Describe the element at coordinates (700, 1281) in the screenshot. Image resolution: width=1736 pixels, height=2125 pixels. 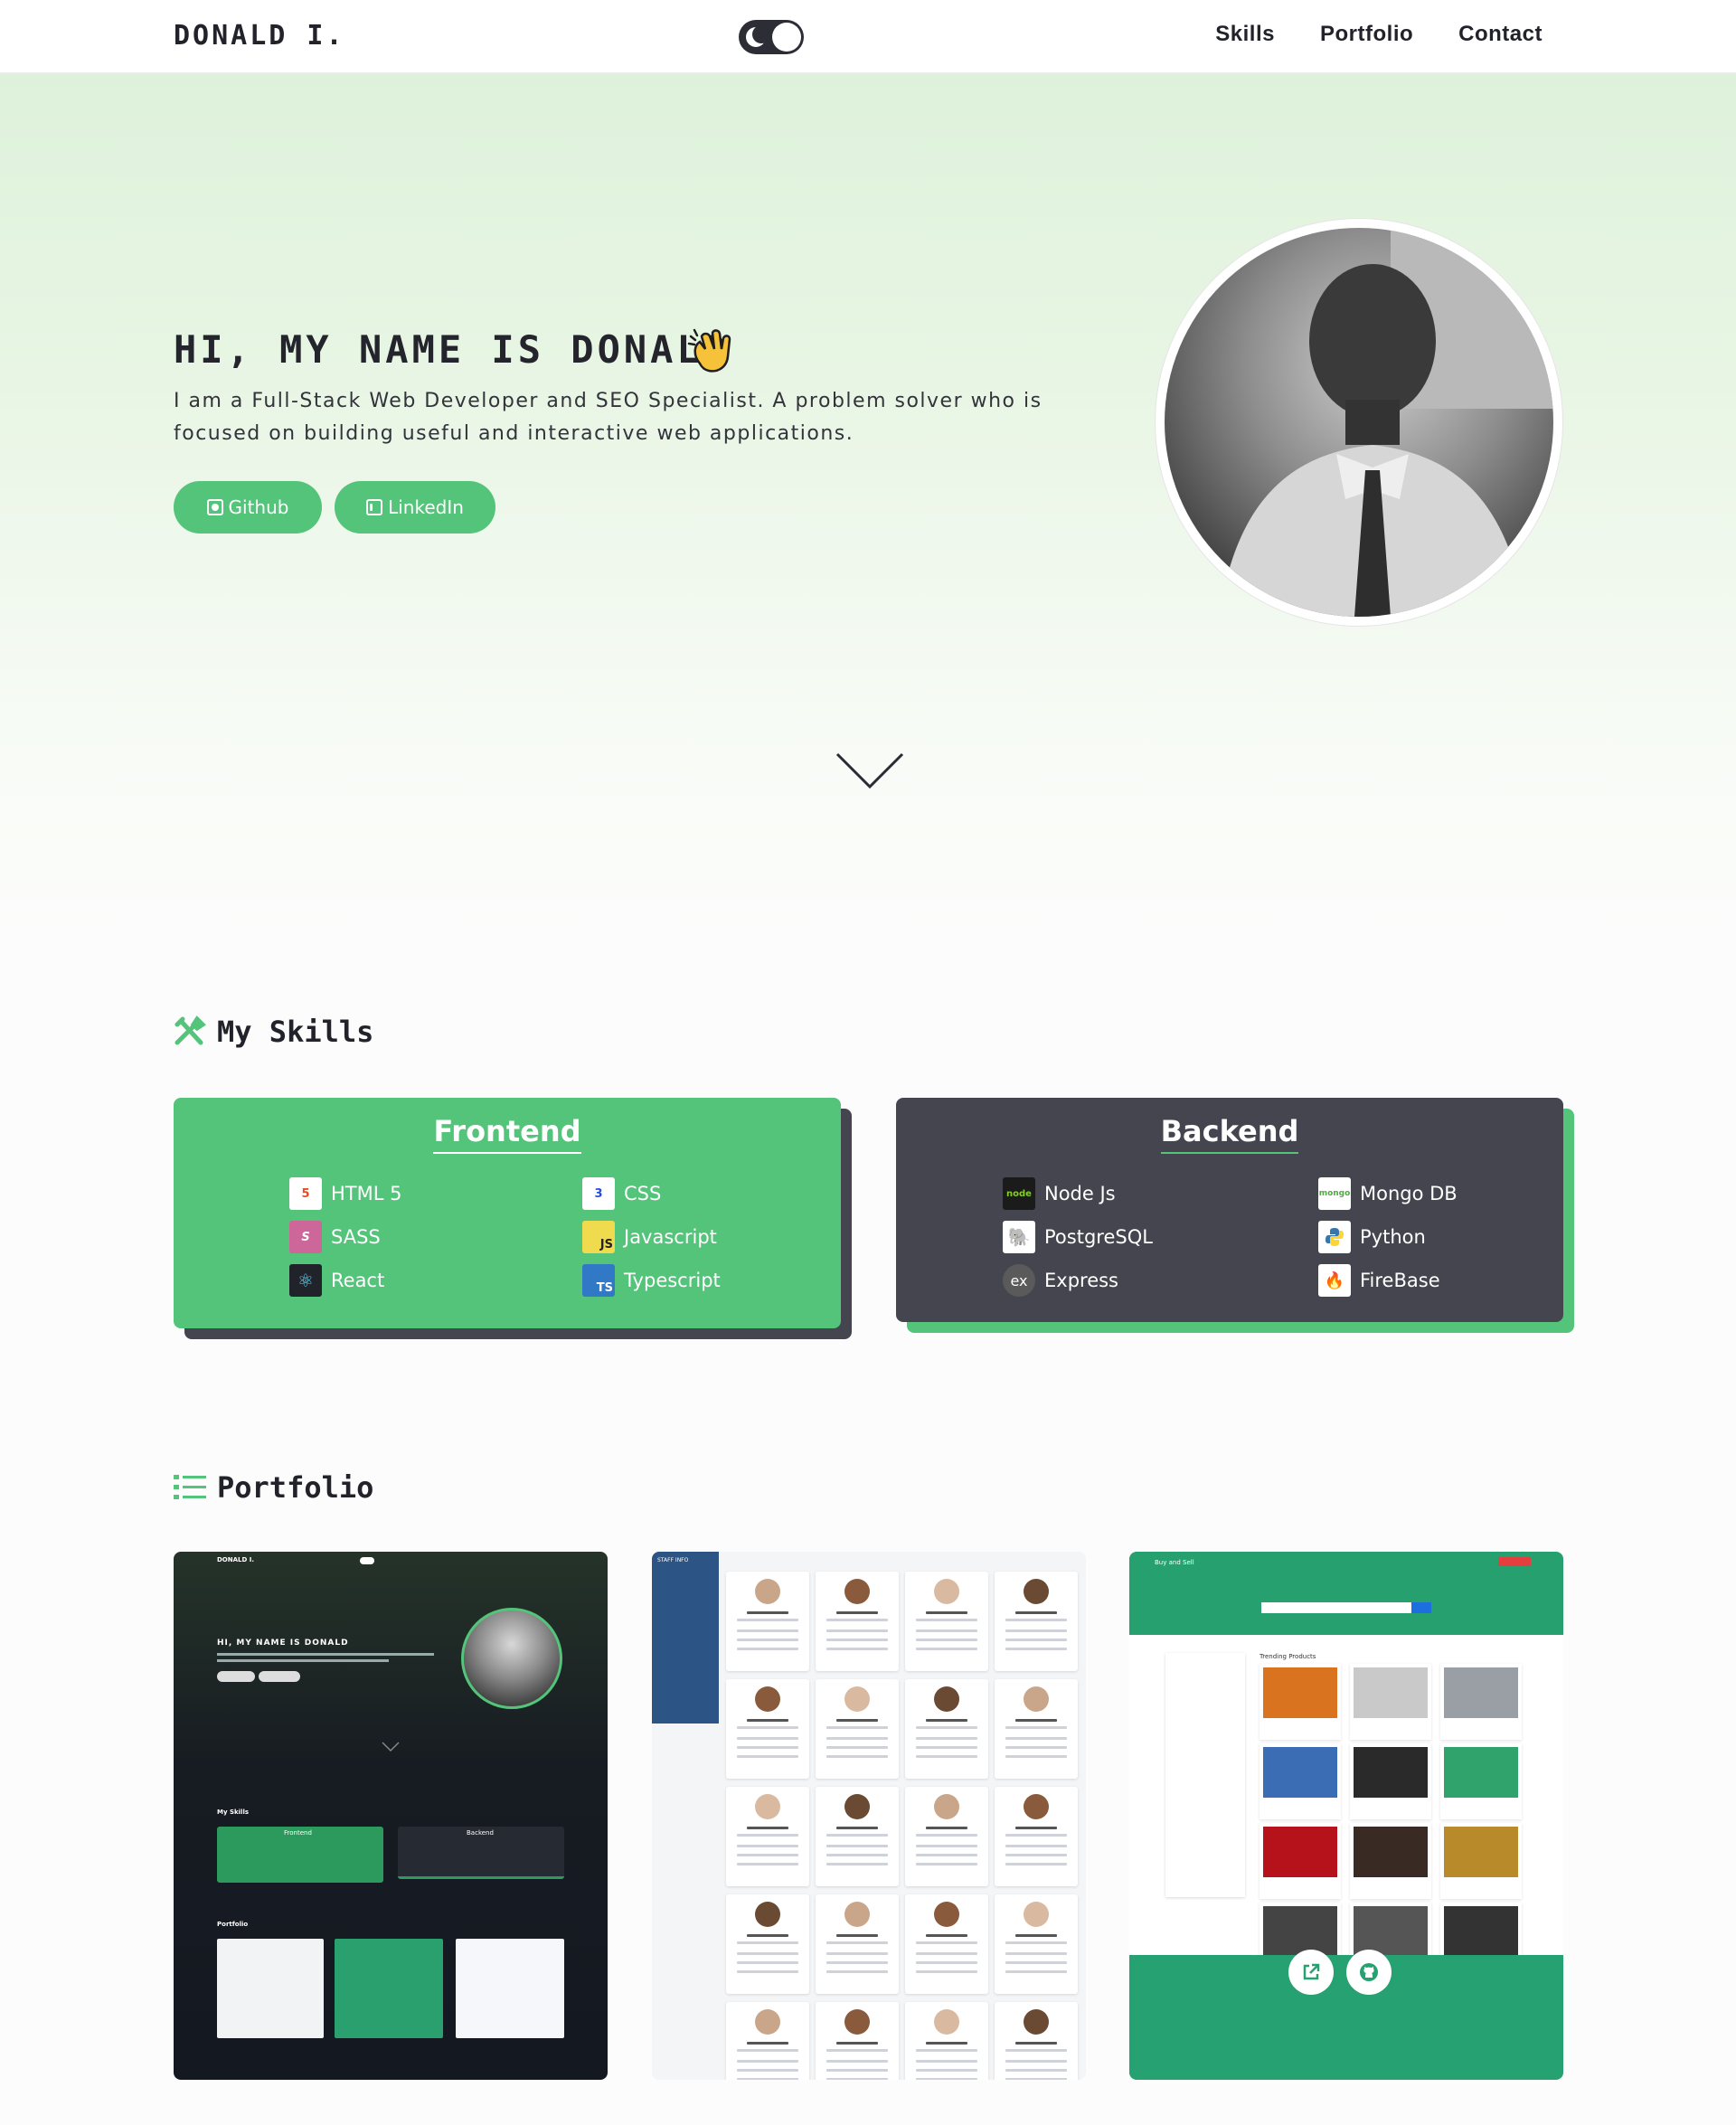
I see `skill-item: TS Typescript` at that location.